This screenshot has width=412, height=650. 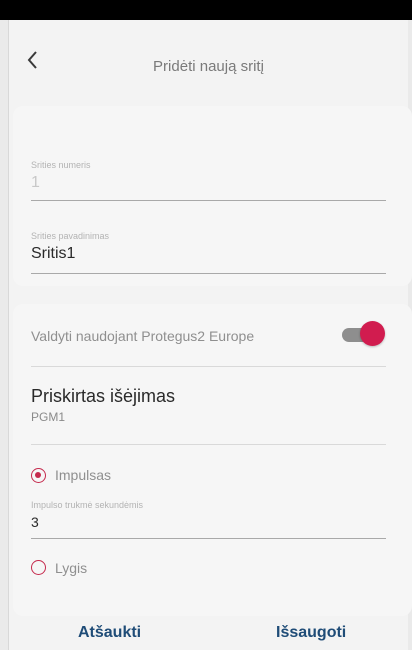 I want to click on page-title: Pridėti naują sritį, so click(x=208, y=66).